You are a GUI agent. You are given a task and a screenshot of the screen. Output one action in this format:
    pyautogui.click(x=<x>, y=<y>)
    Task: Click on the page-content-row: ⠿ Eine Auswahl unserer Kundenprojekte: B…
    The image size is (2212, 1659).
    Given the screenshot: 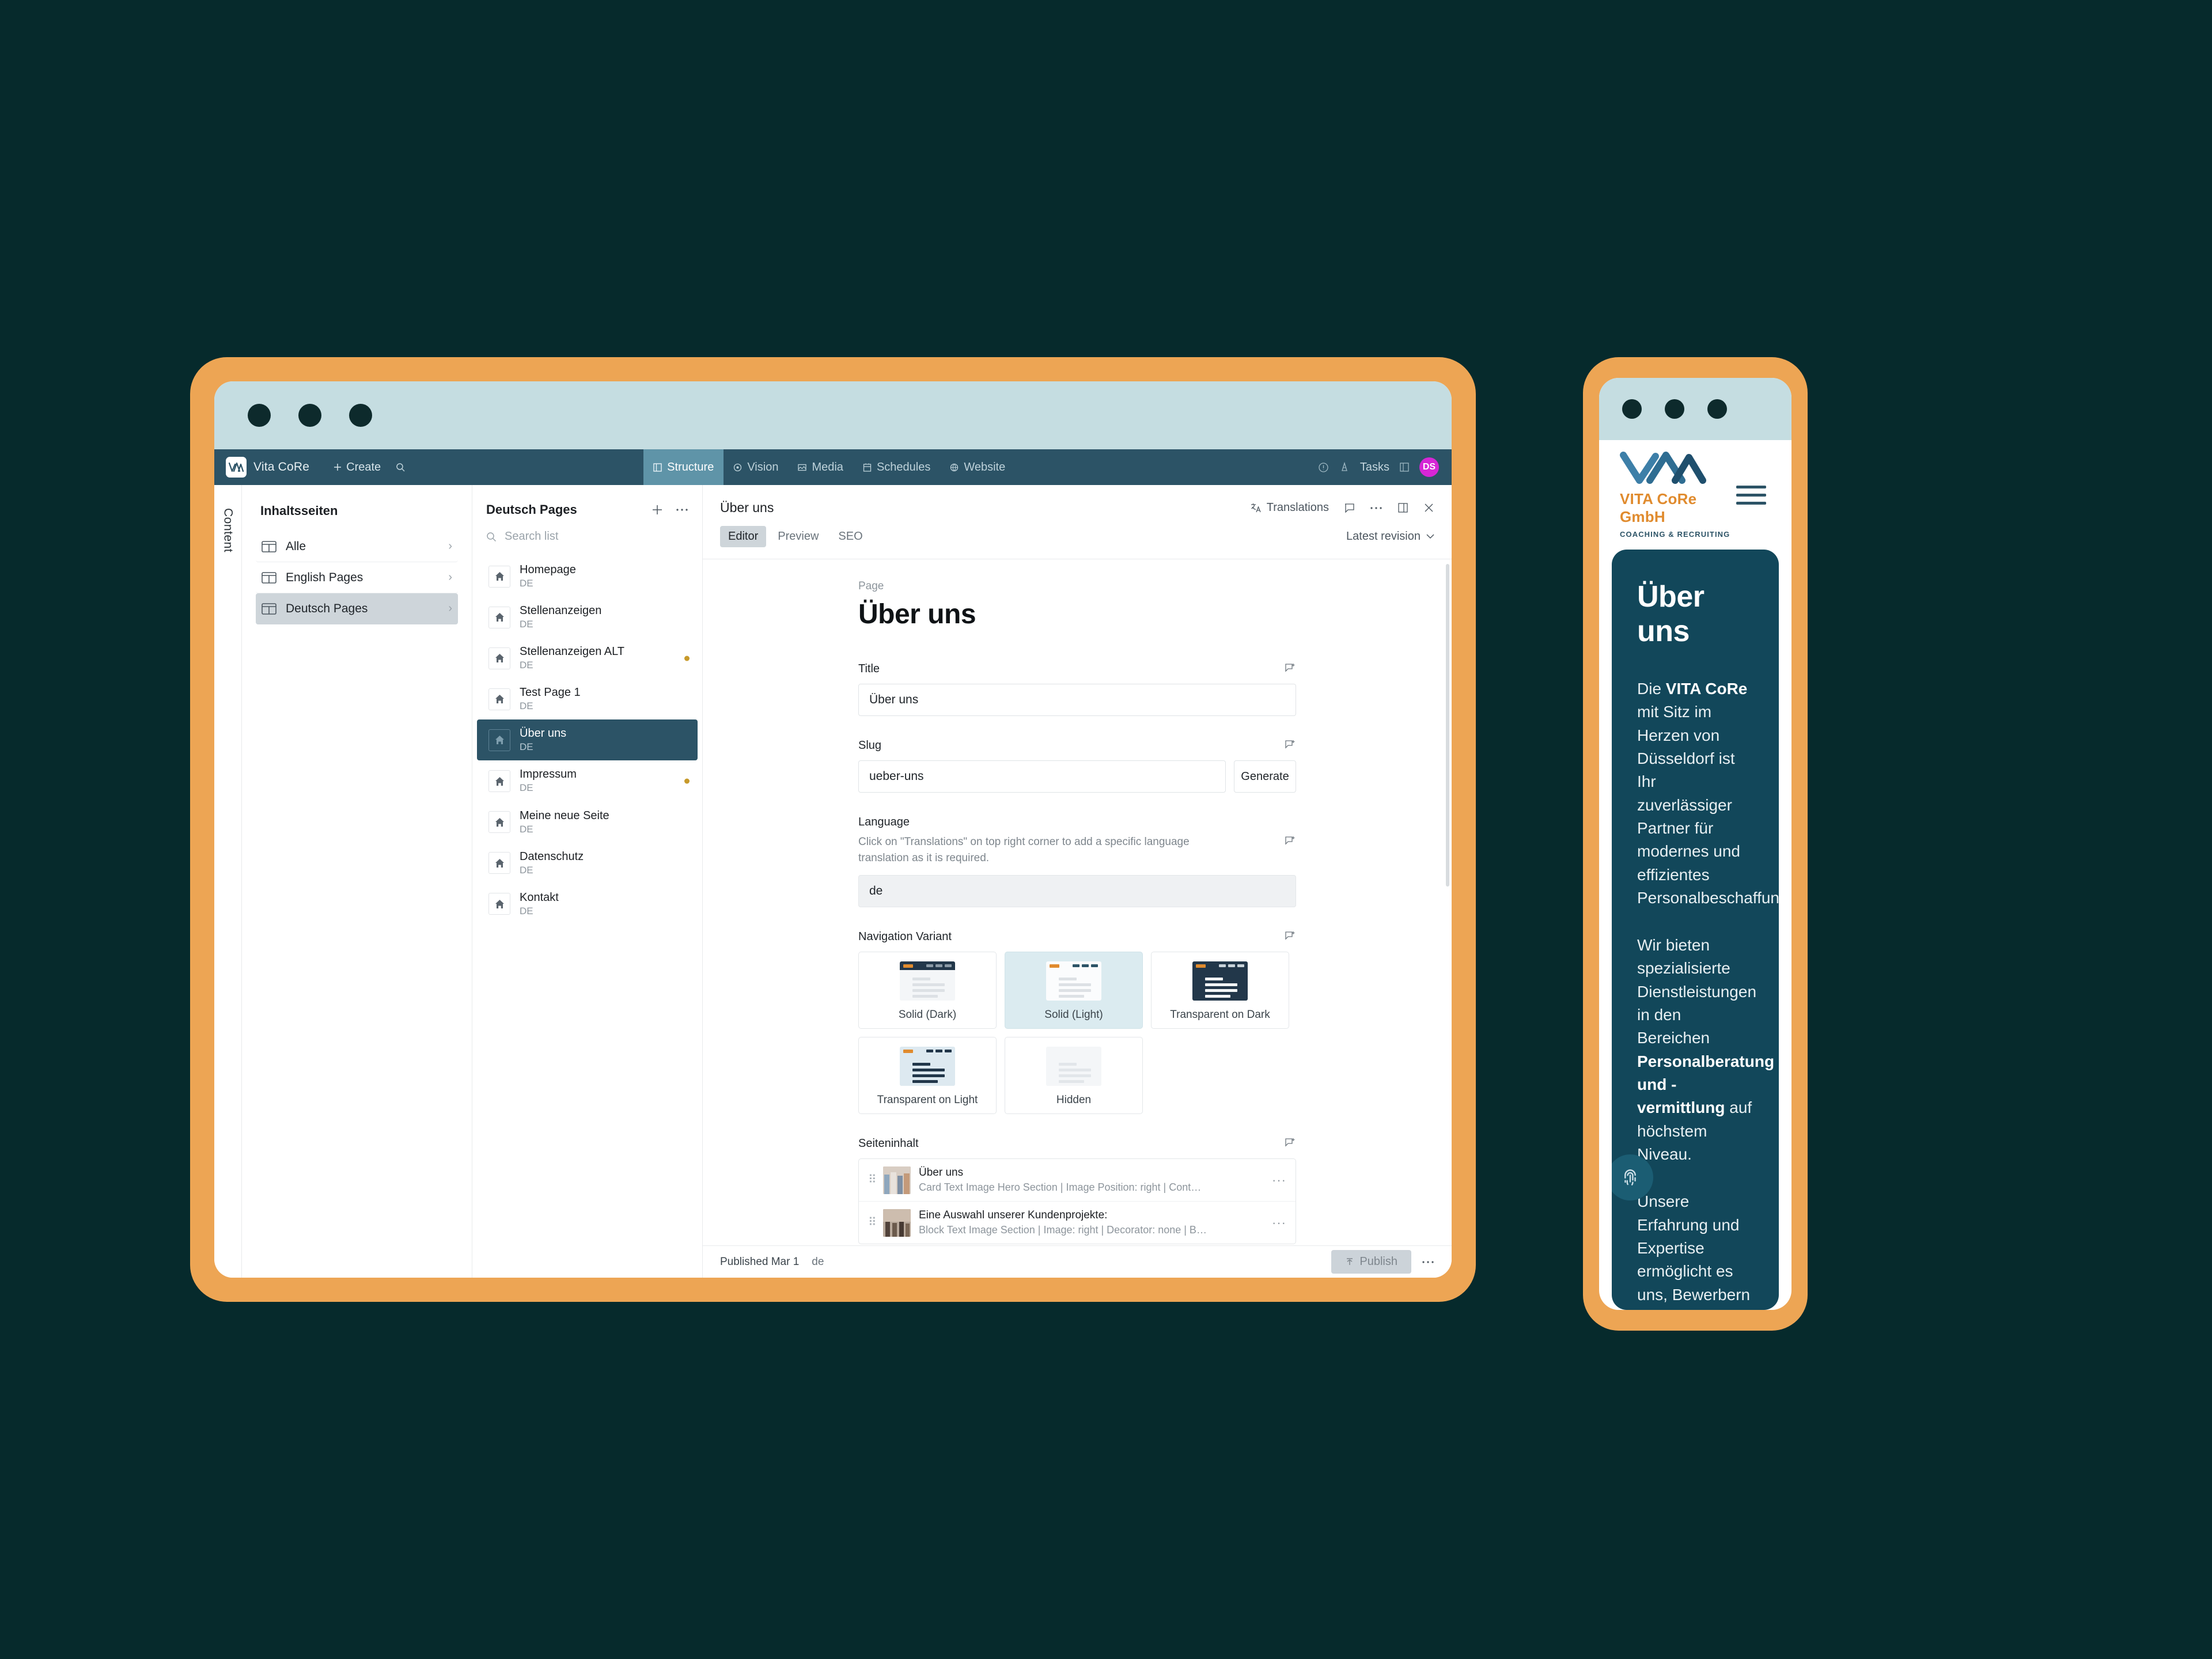 What is the action you would take?
    pyautogui.click(x=1077, y=1223)
    